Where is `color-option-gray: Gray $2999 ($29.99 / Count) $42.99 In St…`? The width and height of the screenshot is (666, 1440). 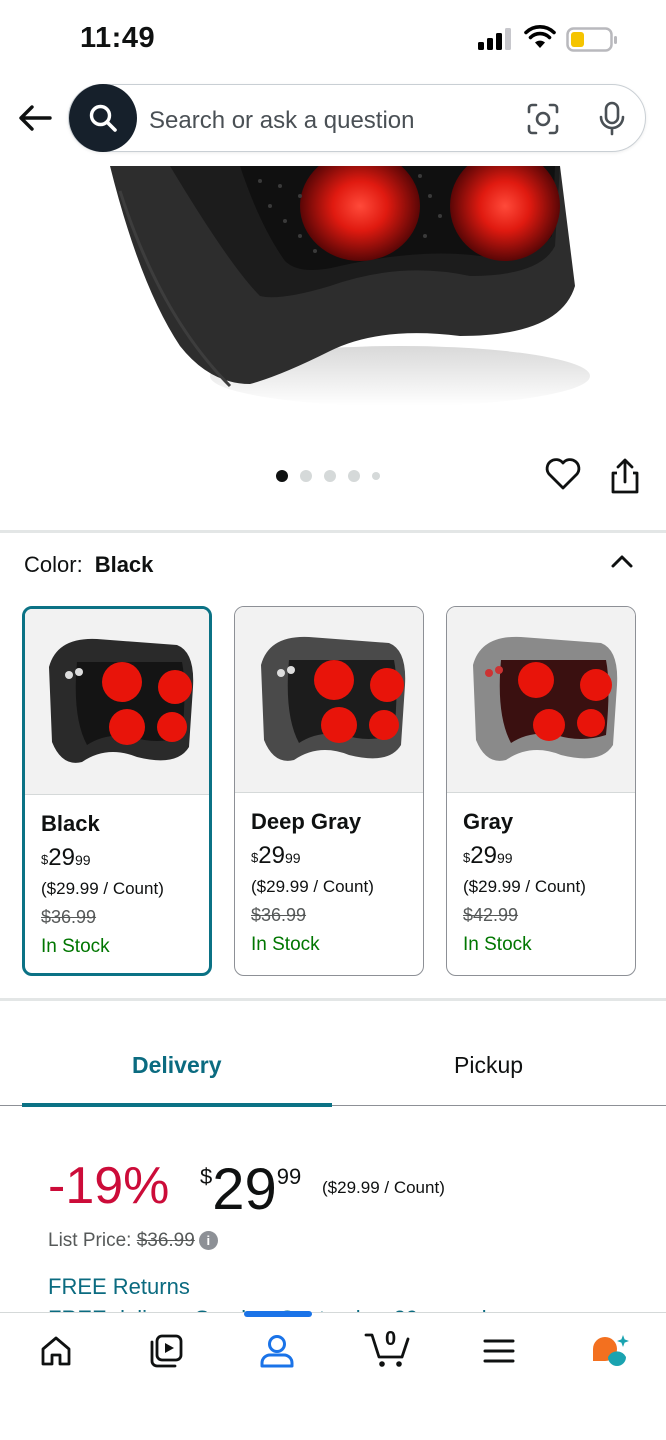 color-option-gray: Gray $2999 ($29.99 / Count) $42.99 In St… is located at coordinates (541, 791).